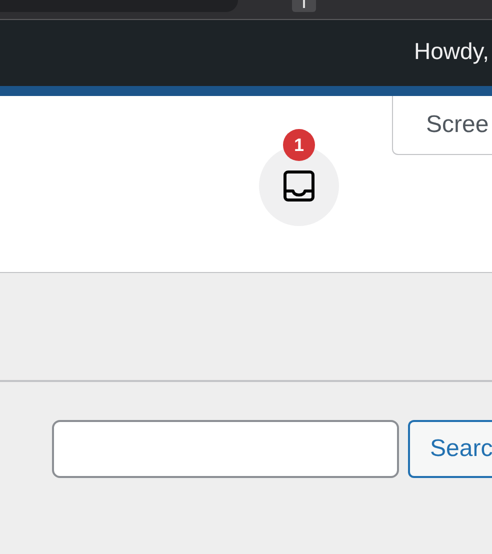 This screenshot has height=554, width=492. Describe the element at coordinates (442, 125) in the screenshot. I see `screen-options-tab: Scree` at that location.